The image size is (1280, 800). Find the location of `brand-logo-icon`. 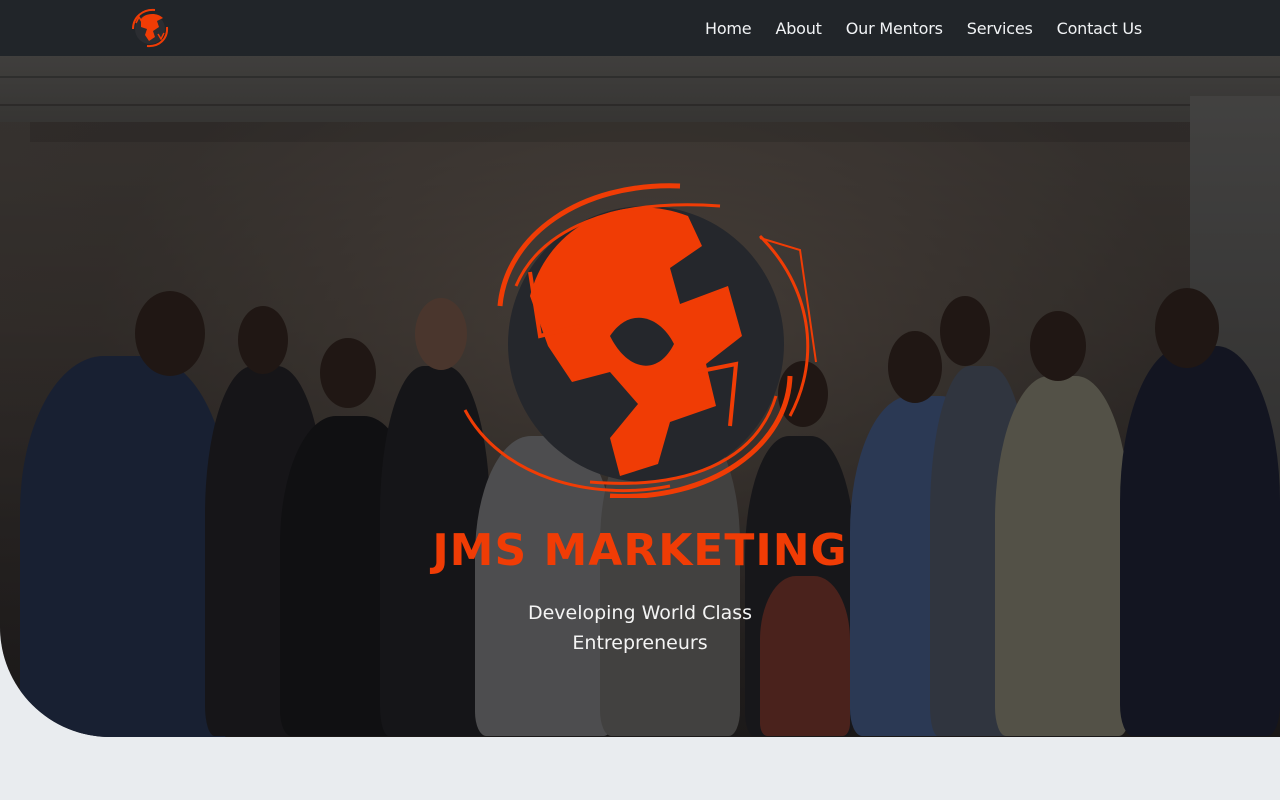

brand-logo-icon is located at coordinates (150, 28).